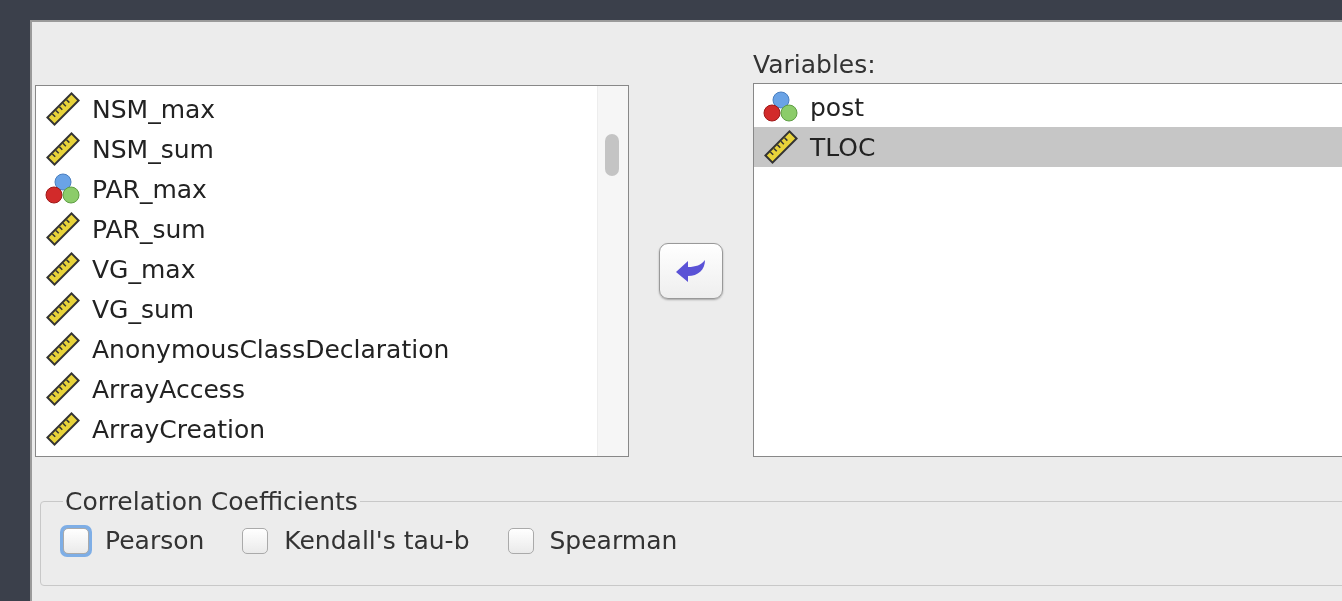 The width and height of the screenshot is (1342, 601). What do you see at coordinates (815, 64) in the screenshot?
I see `variables-label: Variables:` at bounding box center [815, 64].